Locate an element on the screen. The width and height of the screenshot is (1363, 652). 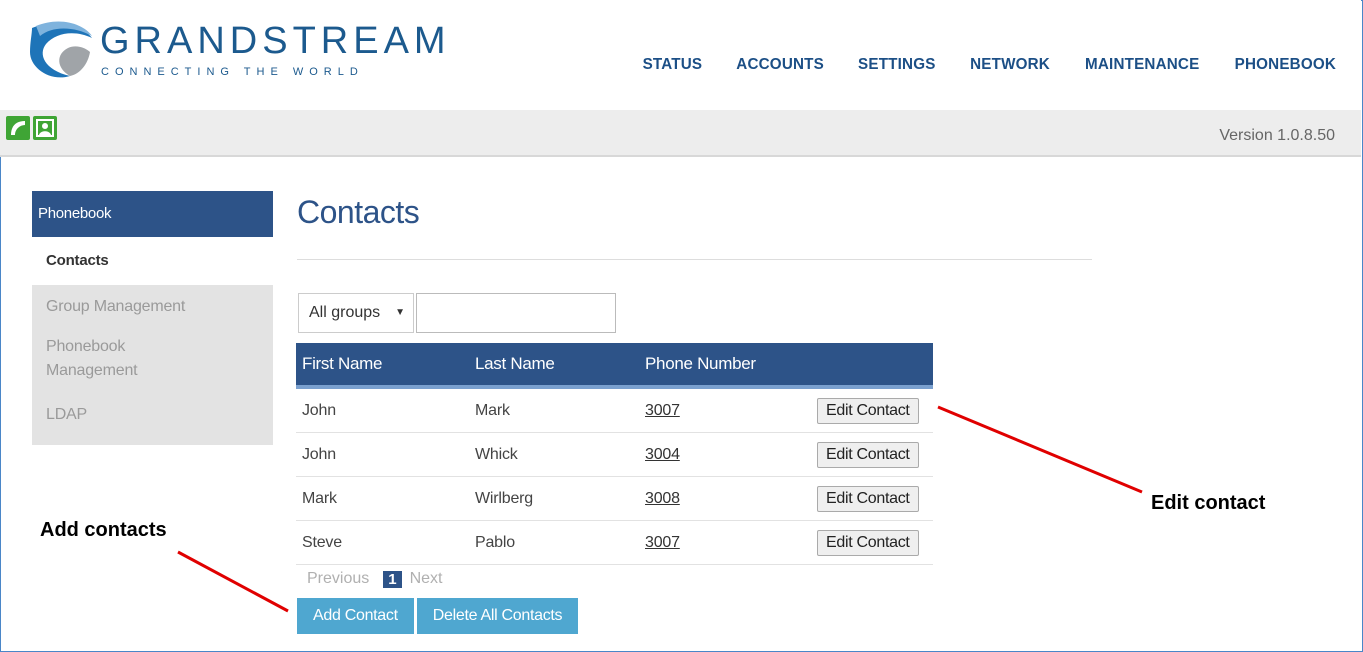
annotation-add-contacts: Add contacts is located at coordinates (103, 530).